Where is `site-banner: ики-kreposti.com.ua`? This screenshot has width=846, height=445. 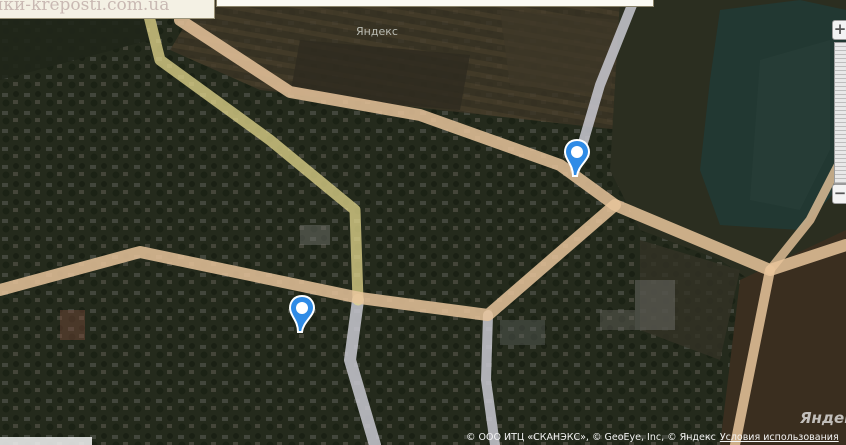
site-banner: ики-kreposti.com.ua is located at coordinates (107, 9).